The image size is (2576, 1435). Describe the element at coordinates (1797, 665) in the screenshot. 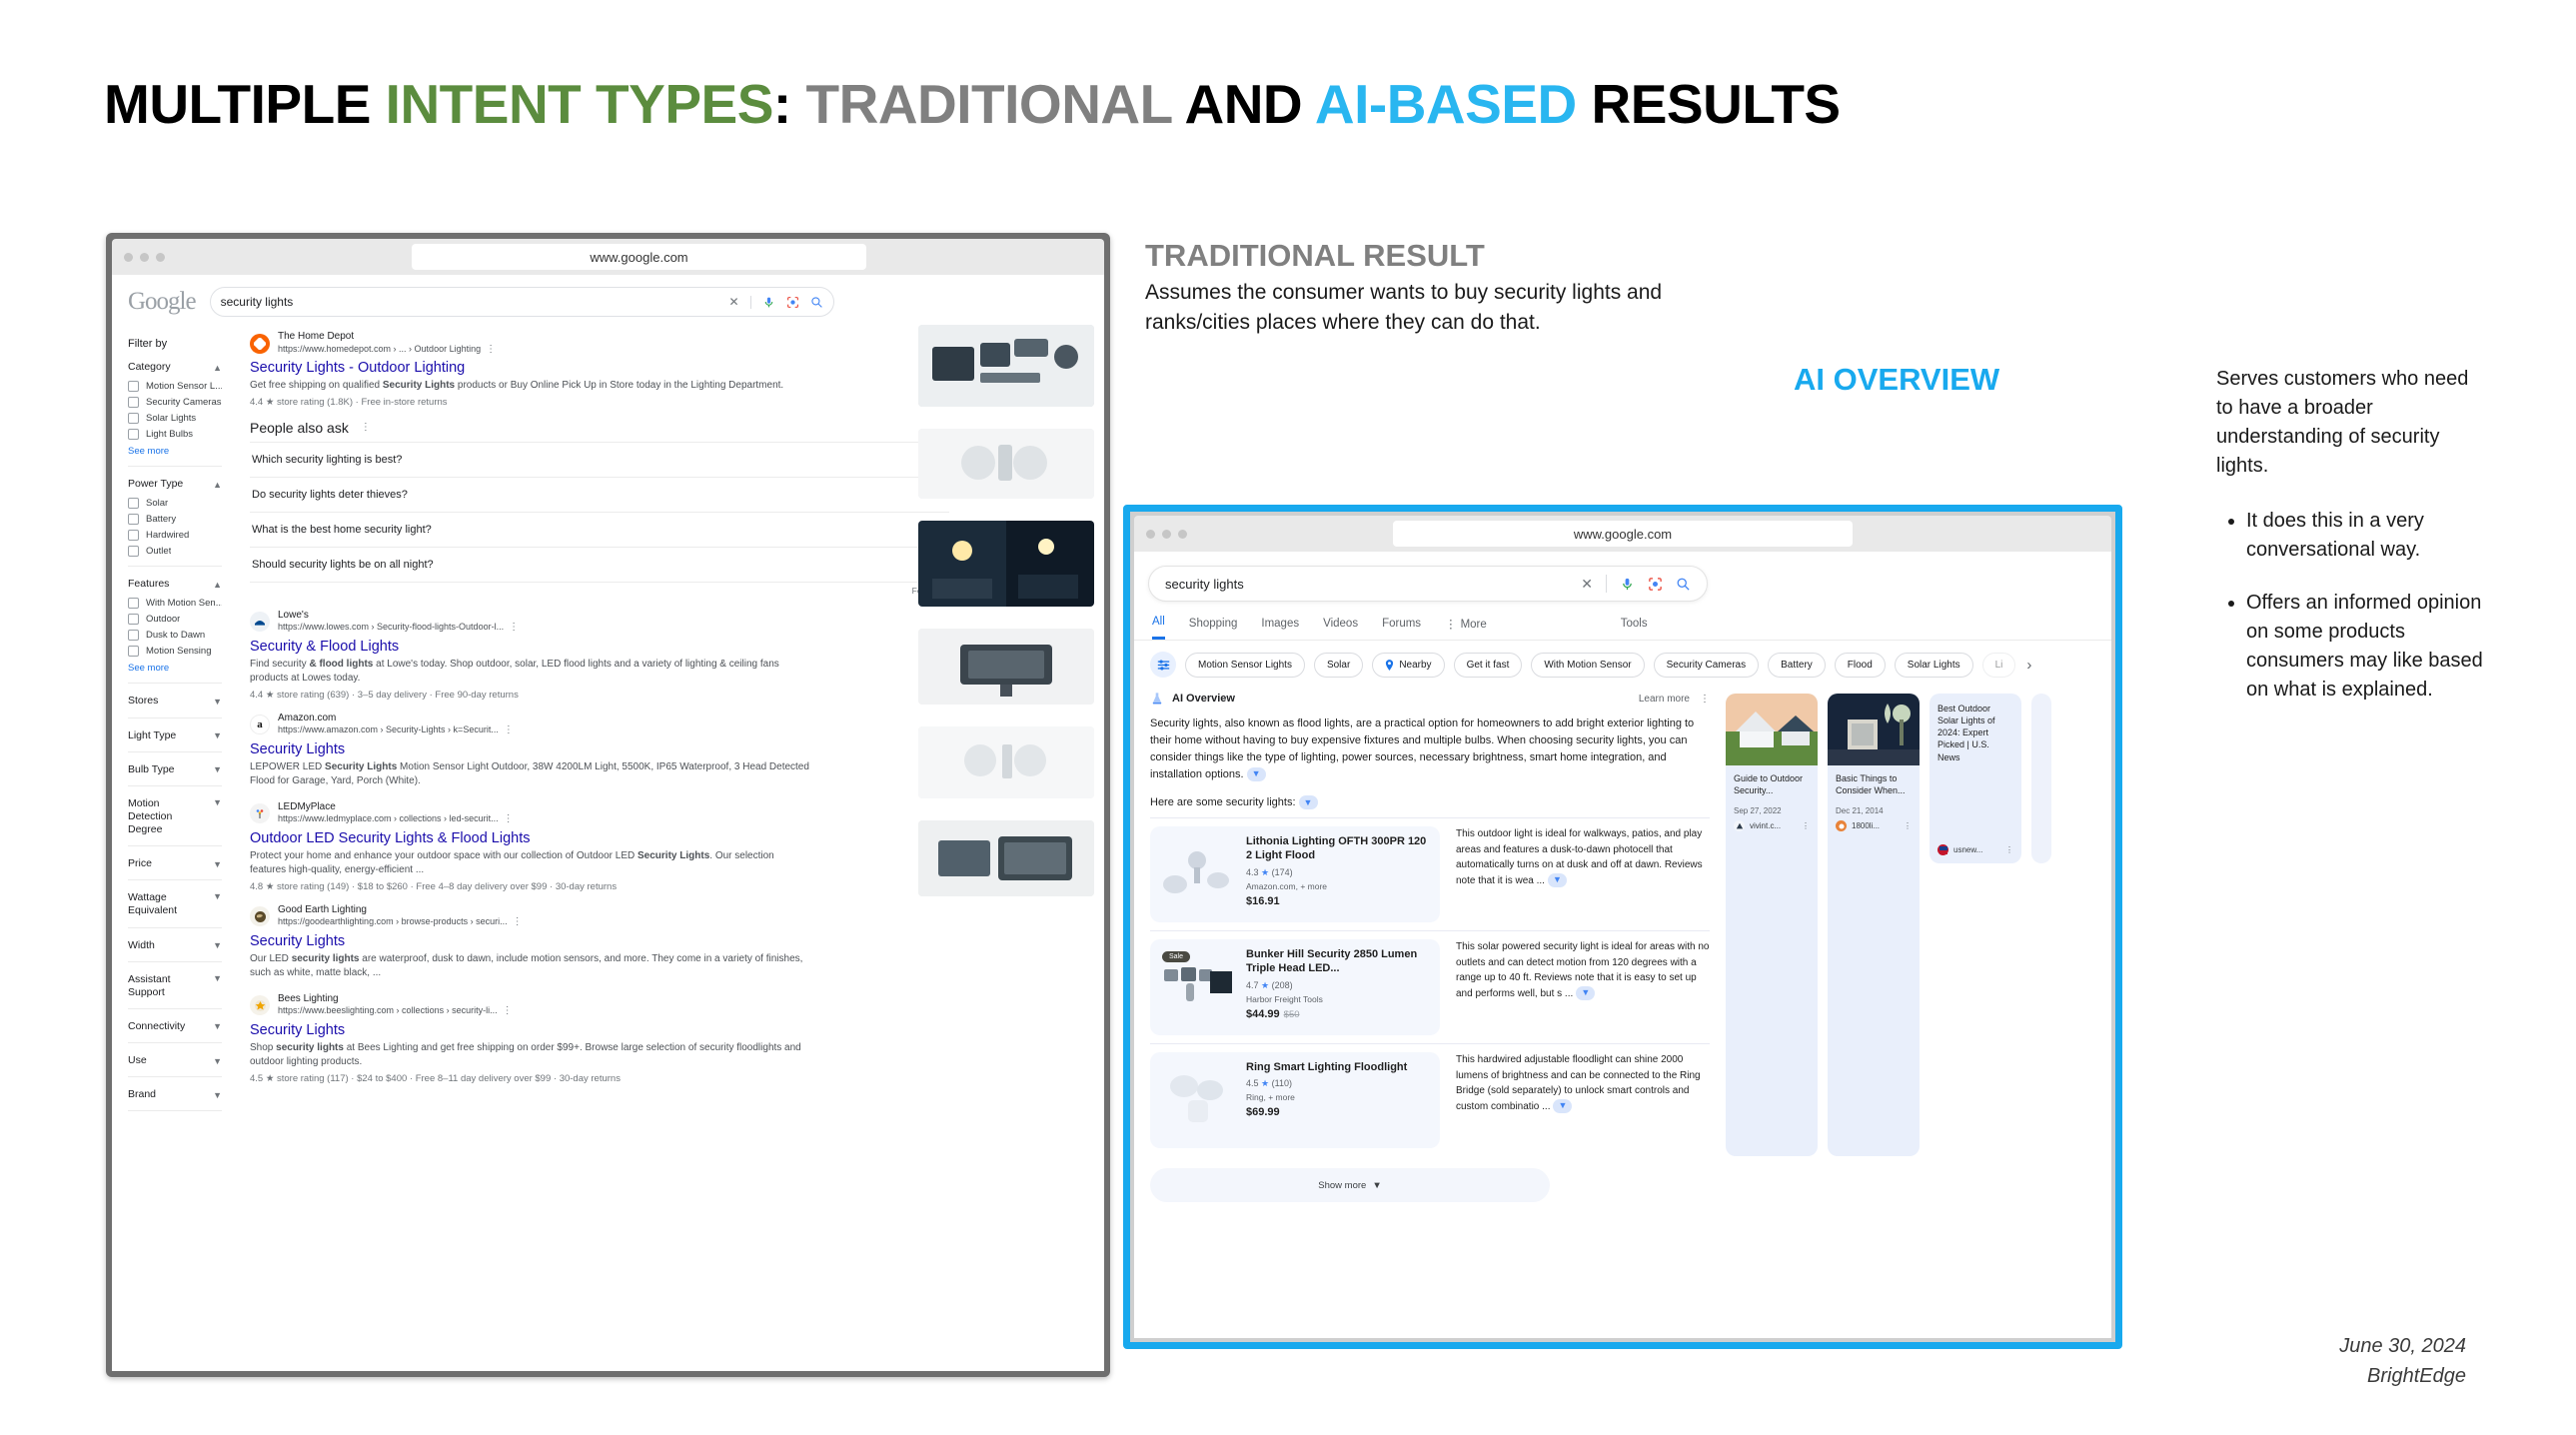

I see `chip-battery: Battery` at that location.